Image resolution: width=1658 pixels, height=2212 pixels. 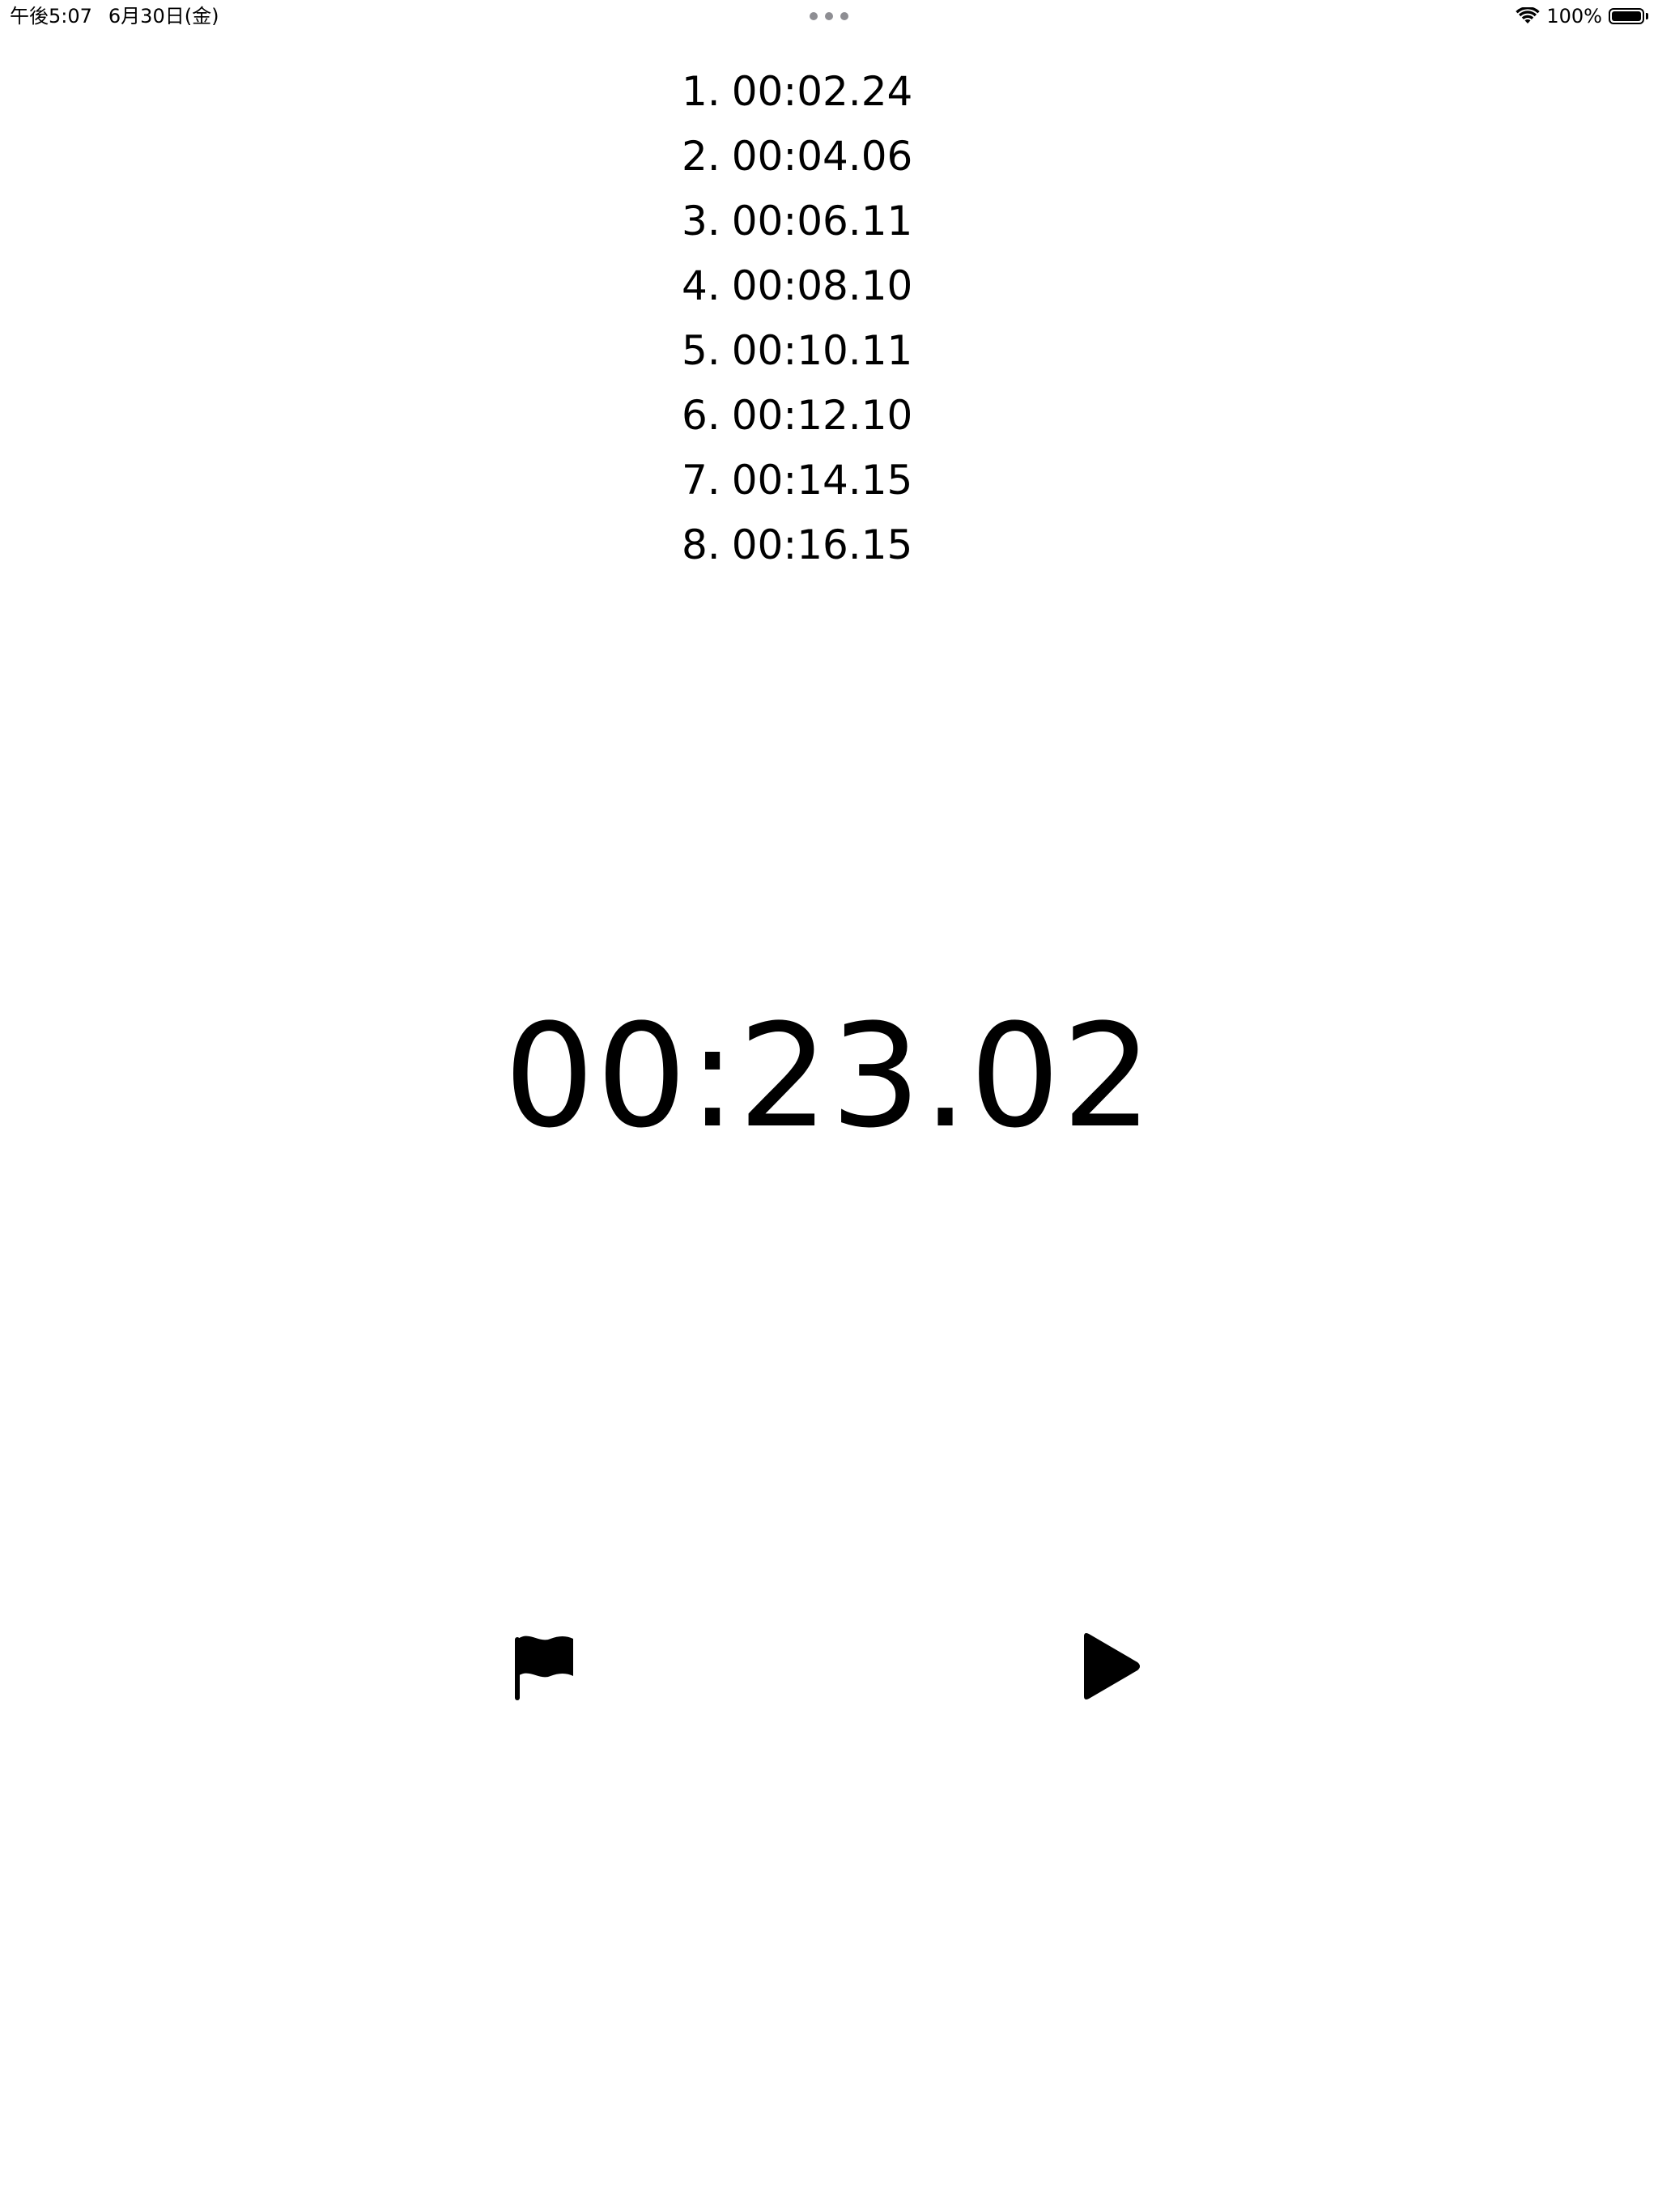 I want to click on lap-number: 3., so click(x=701, y=221).